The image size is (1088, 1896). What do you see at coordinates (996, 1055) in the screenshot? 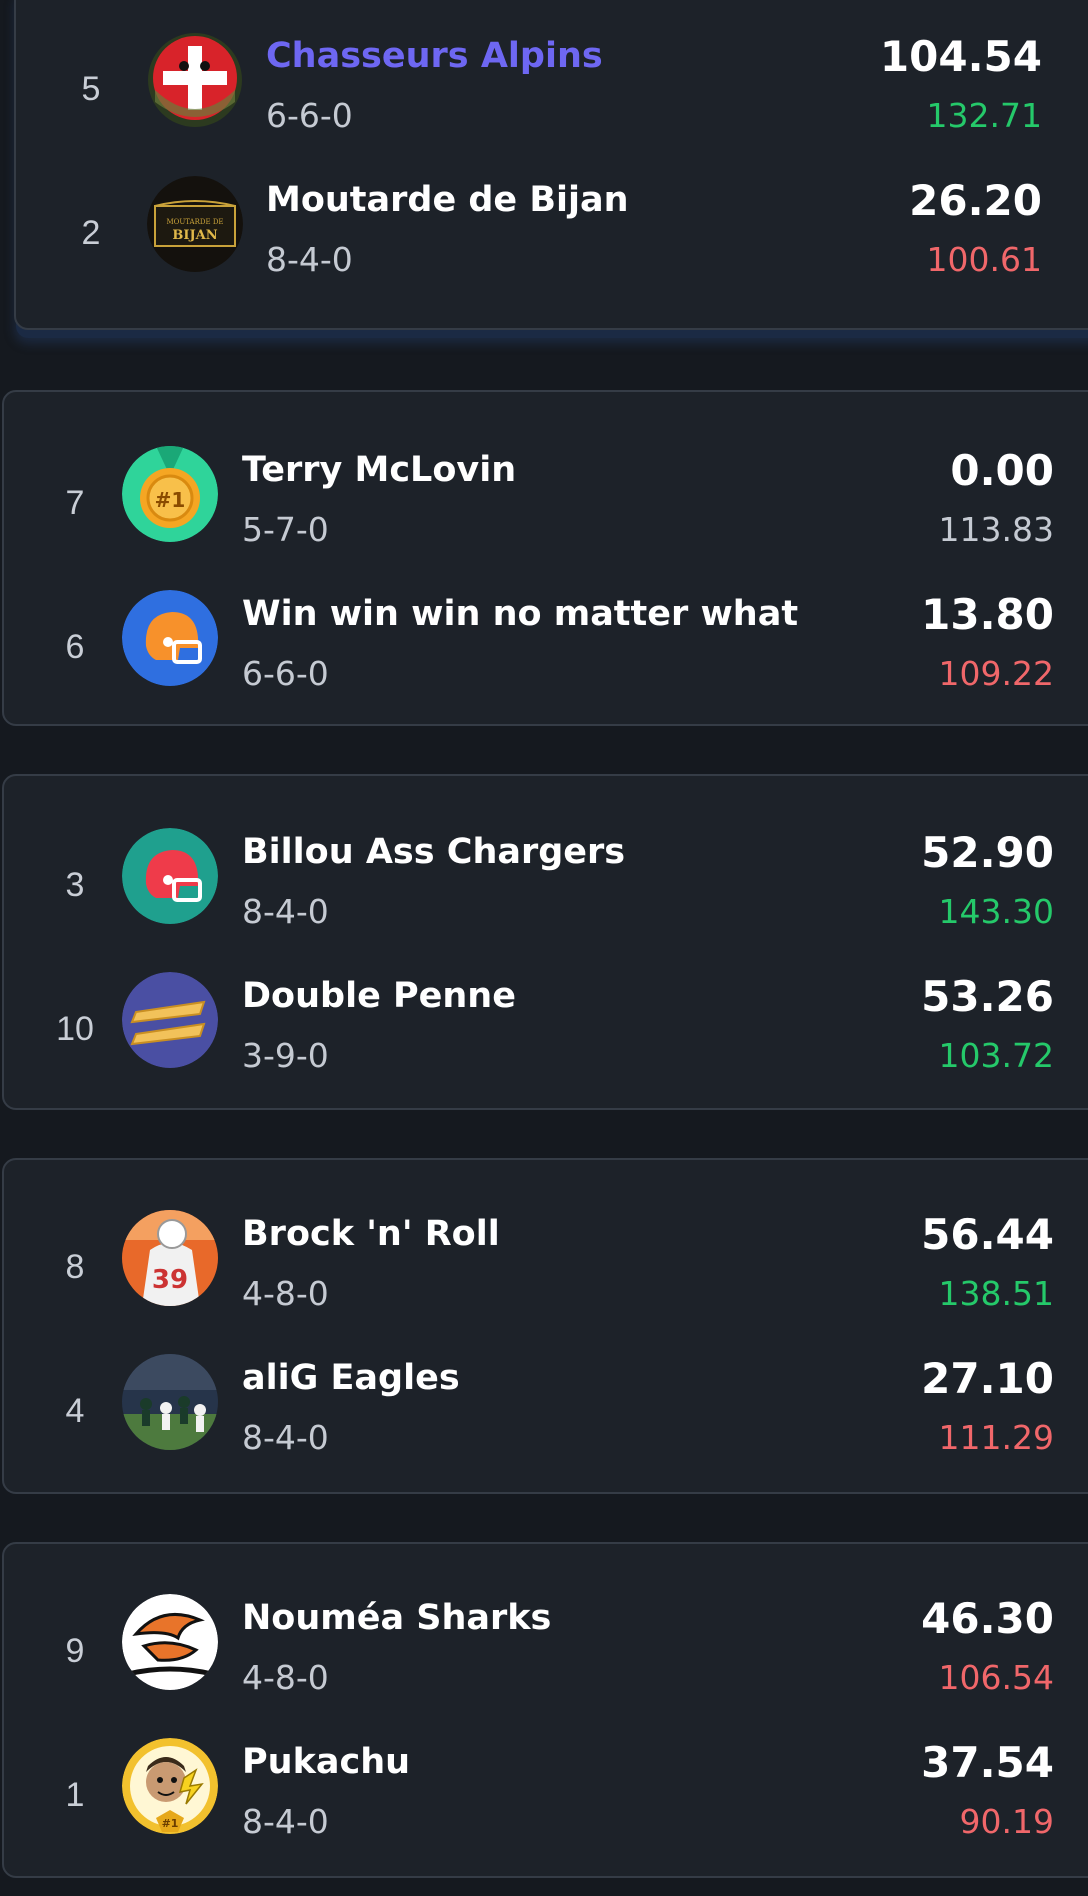
I see `team-projection: 103.72` at bounding box center [996, 1055].